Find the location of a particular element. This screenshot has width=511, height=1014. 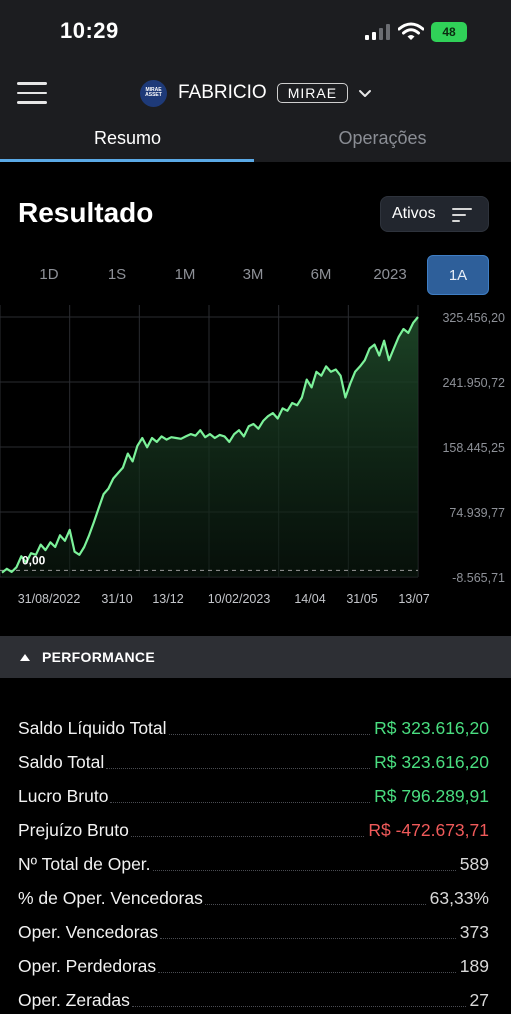

y-tick-label: 158.445,25 is located at coordinates (473, 448).